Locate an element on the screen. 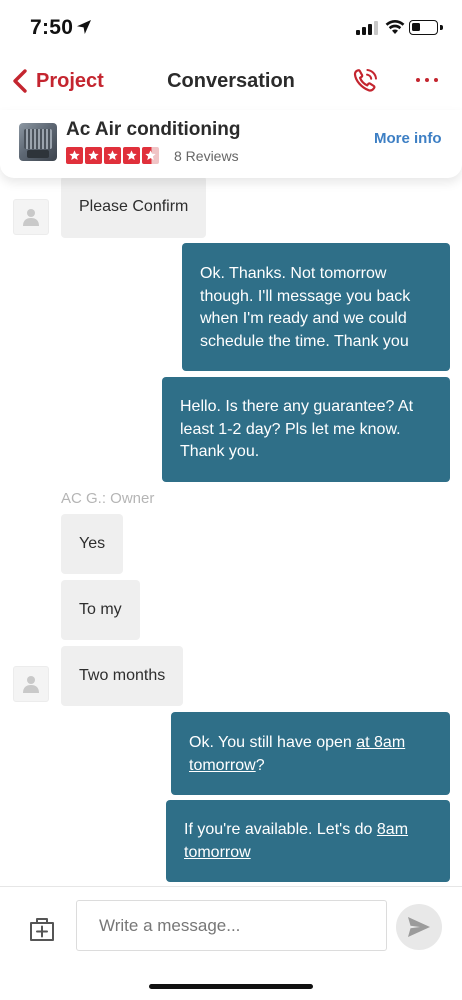 Image resolution: width=462 pixels, height=1000 pixels. time-link: 8am is located at coordinates (392, 829).